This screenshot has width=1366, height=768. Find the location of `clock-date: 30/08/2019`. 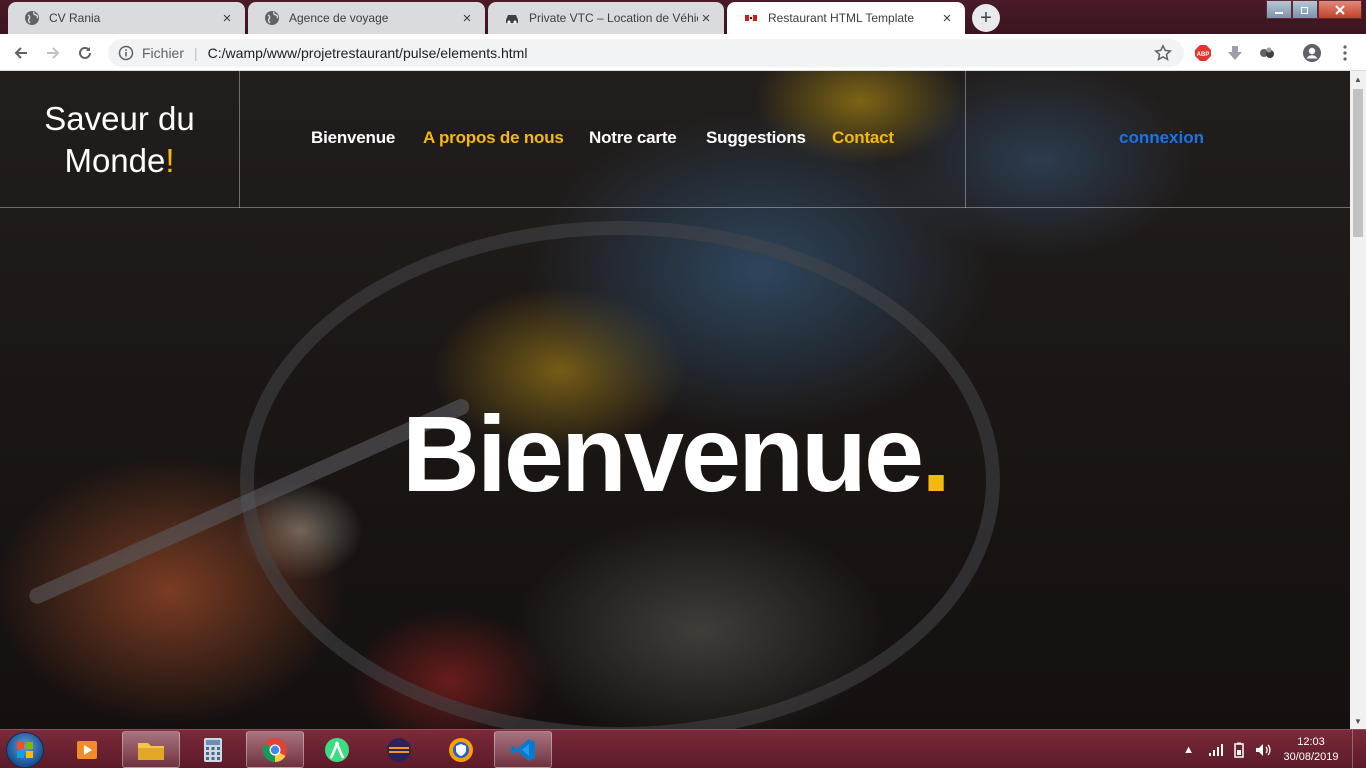

clock-date: 30/08/2019 is located at coordinates (1311, 756).